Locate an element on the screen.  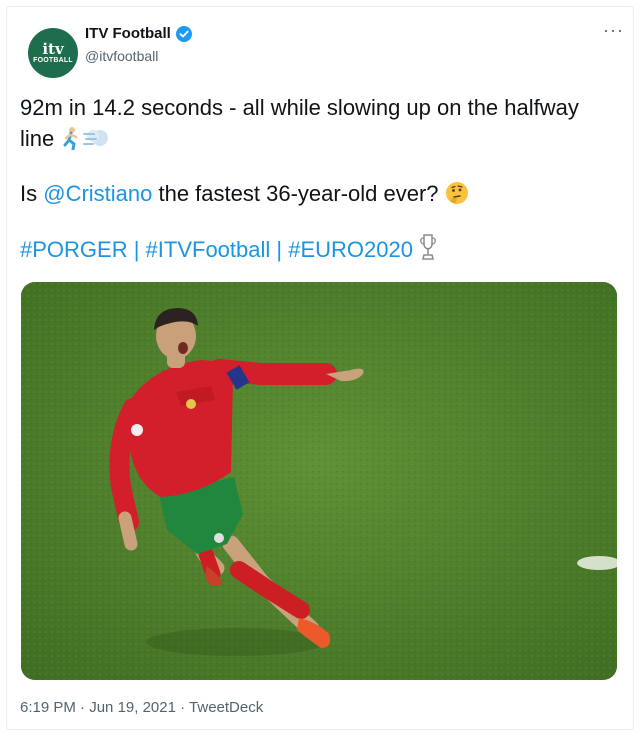
author-handle: @itvfootball is located at coordinates (121, 56).